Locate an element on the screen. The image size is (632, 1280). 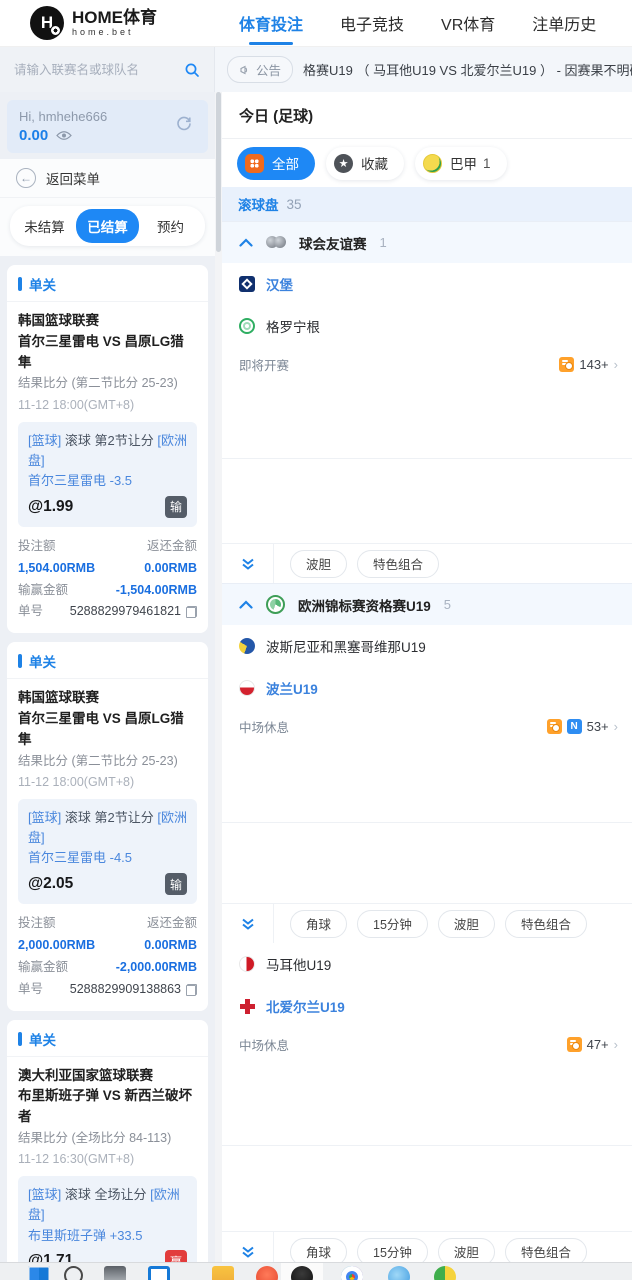
chrome-icon is located at coordinates (352, 1273).